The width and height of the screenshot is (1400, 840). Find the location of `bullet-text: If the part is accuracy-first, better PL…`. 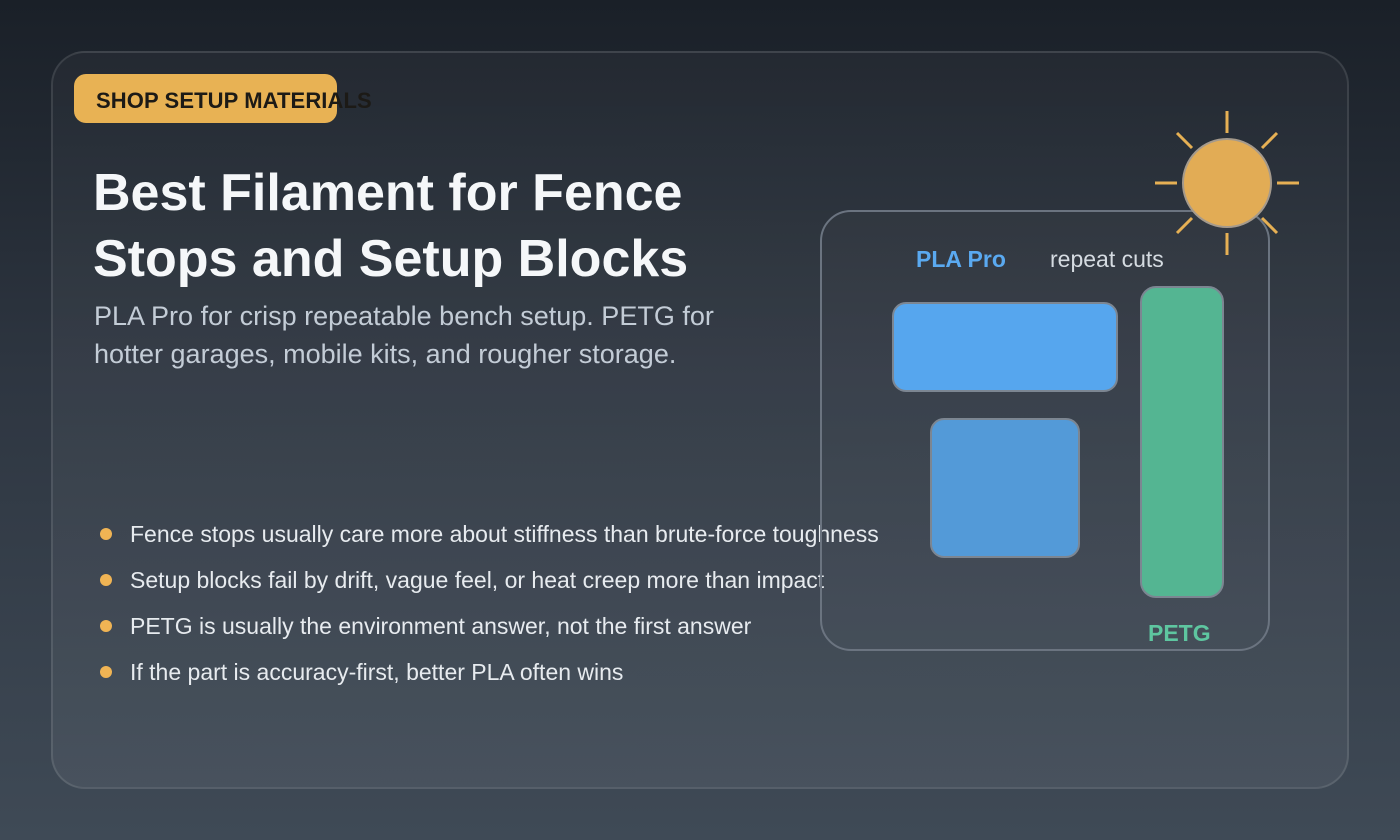

bullet-text: If the part is accuracy-first, better PL… is located at coordinates (377, 672).